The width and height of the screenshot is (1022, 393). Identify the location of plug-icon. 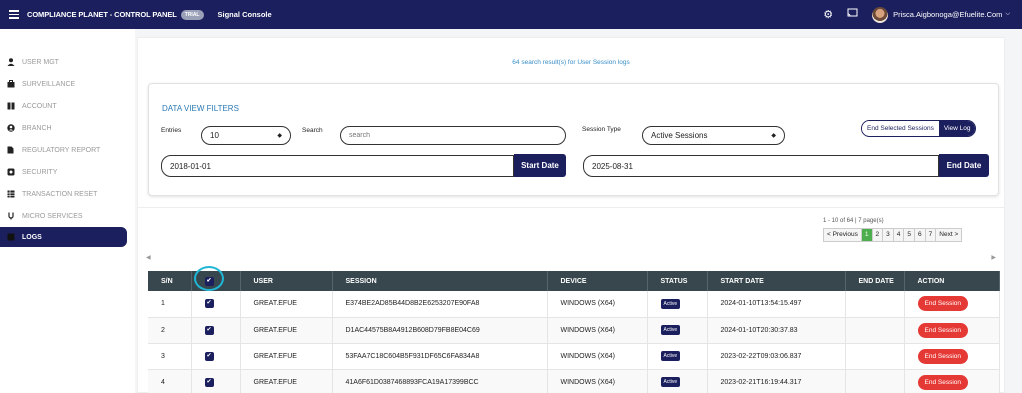
(10, 216).